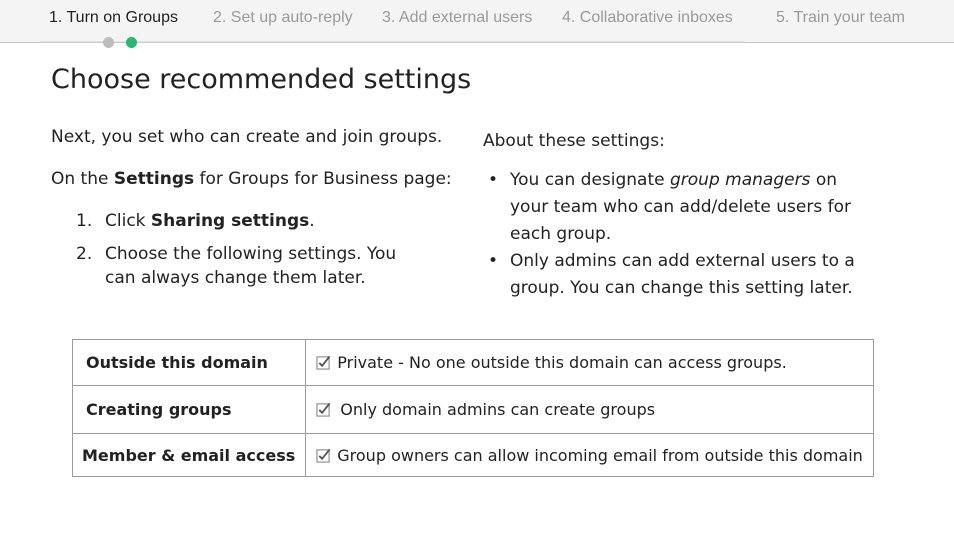  Describe the element at coordinates (574, 141) in the screenshot. I see `about-heading: About these settings:` at that location.